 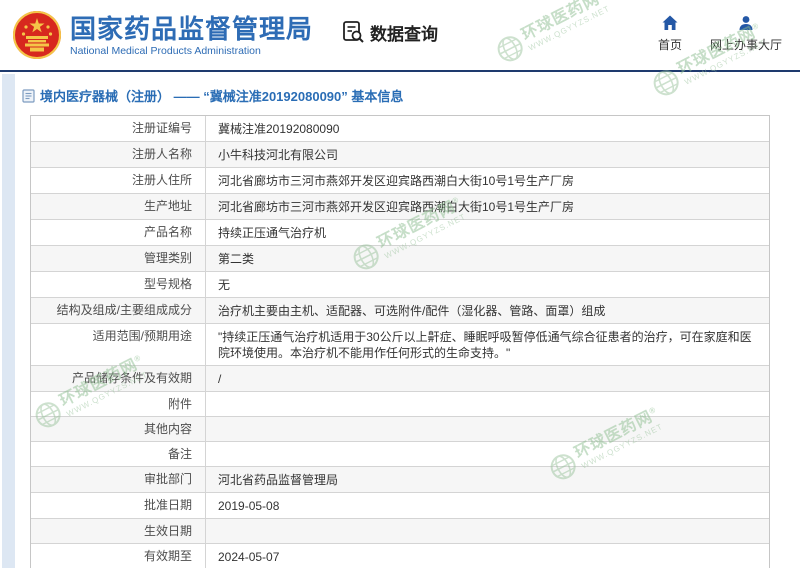 I want to click on left-page-strip, so click(x=8, y=321).